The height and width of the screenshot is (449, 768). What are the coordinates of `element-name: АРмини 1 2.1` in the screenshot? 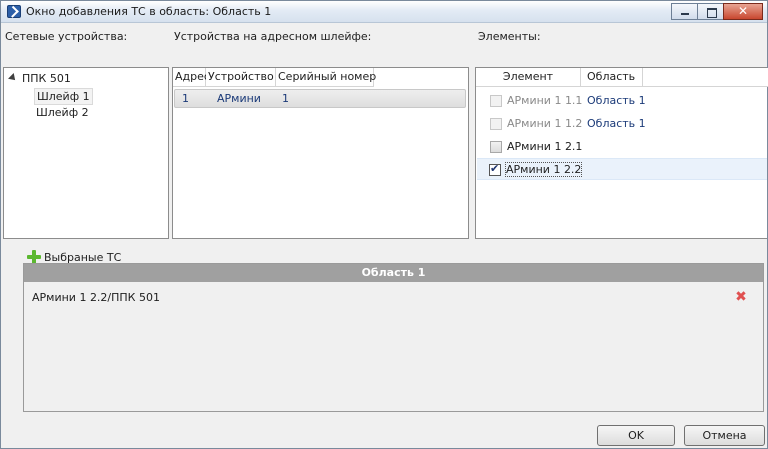 It's located at (545, 146).